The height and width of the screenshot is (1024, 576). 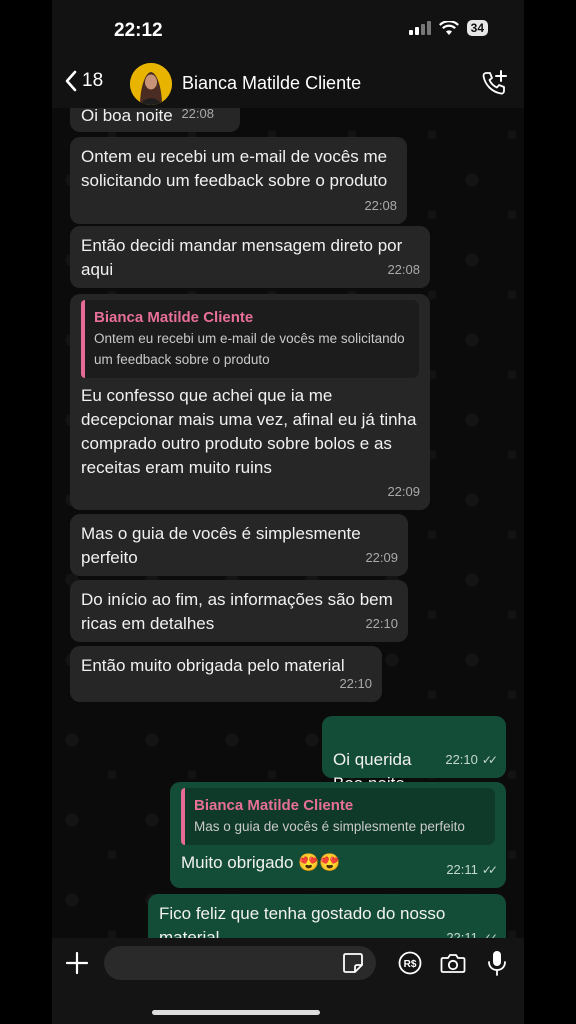 What do you see at coordinates (477, 28) in the screenshot?
I see `battery-indicator: 34` at bounding box center [477, 28].